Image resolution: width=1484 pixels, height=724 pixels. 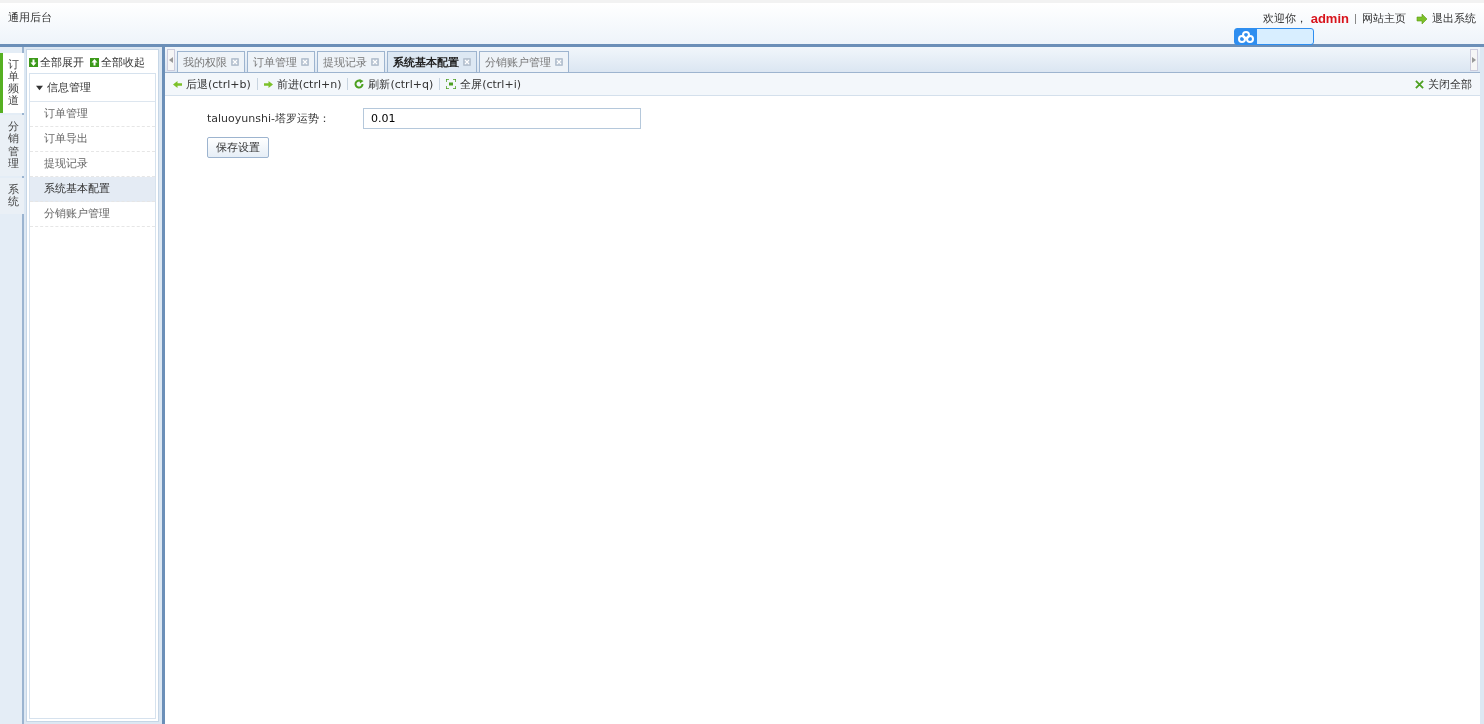 I want to click on channel-tab: 系统, so click(x=12, y=195).